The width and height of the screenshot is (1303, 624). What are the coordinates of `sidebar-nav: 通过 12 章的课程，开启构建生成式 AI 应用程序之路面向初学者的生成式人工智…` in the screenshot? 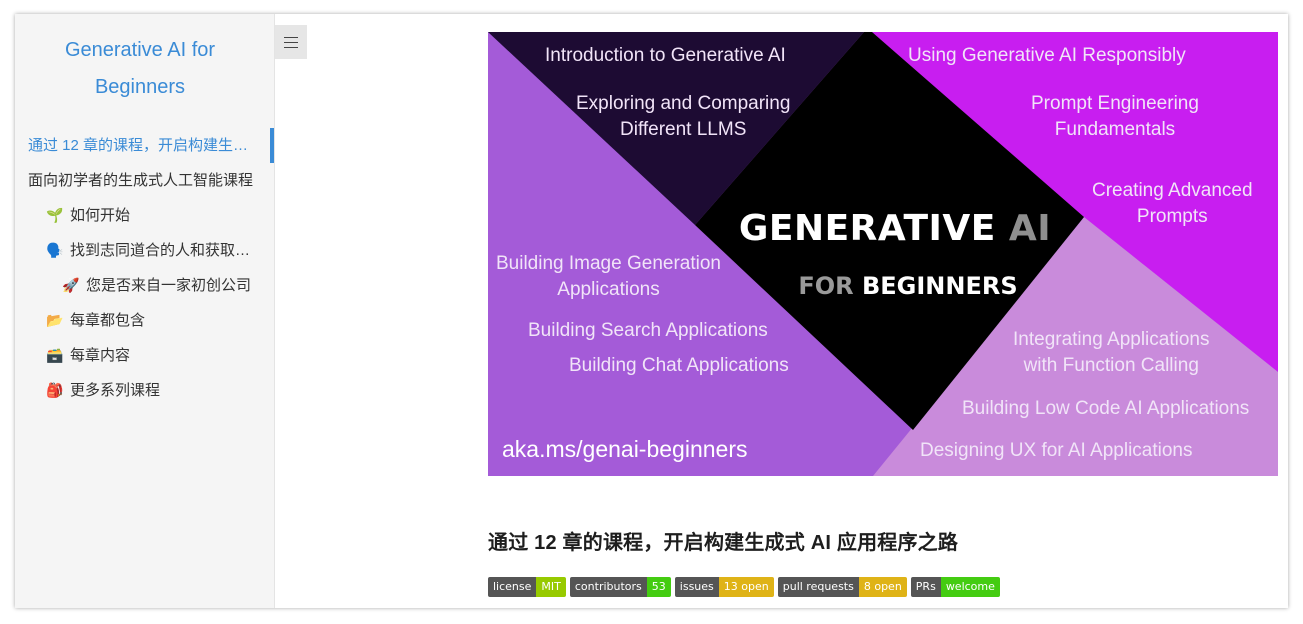 It's located at (144, 268).